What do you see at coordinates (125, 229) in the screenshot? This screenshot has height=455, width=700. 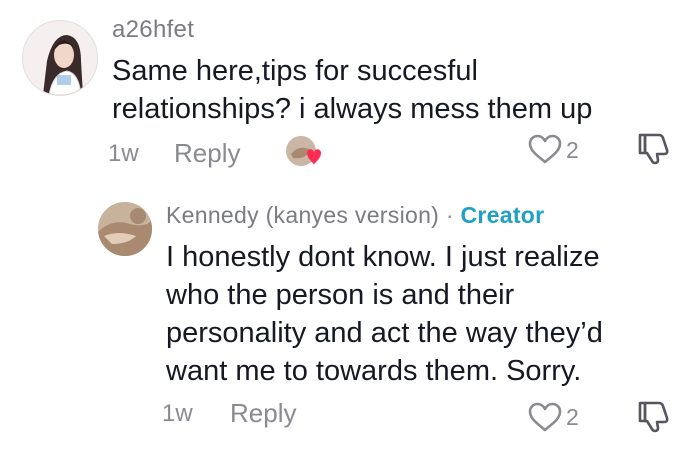 I see `avatar-kennedy` at bounding box center [125, 229].